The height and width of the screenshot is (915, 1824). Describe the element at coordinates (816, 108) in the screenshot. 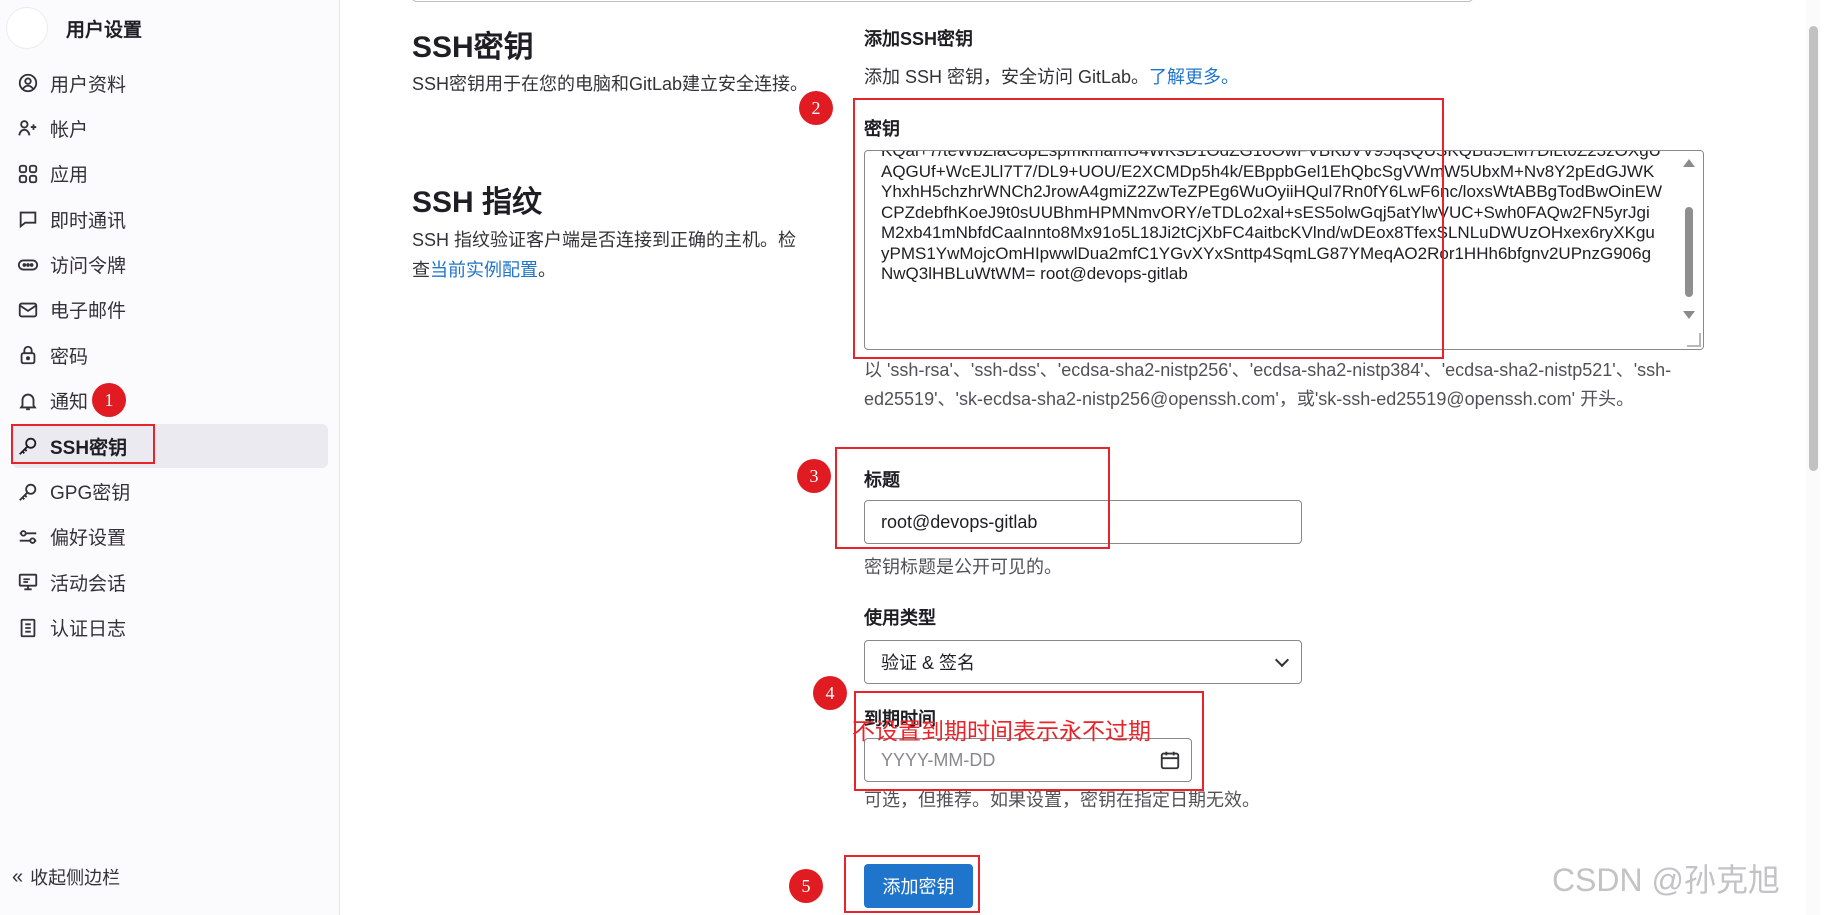

I see `annotation-badge-2: 2` at that location.